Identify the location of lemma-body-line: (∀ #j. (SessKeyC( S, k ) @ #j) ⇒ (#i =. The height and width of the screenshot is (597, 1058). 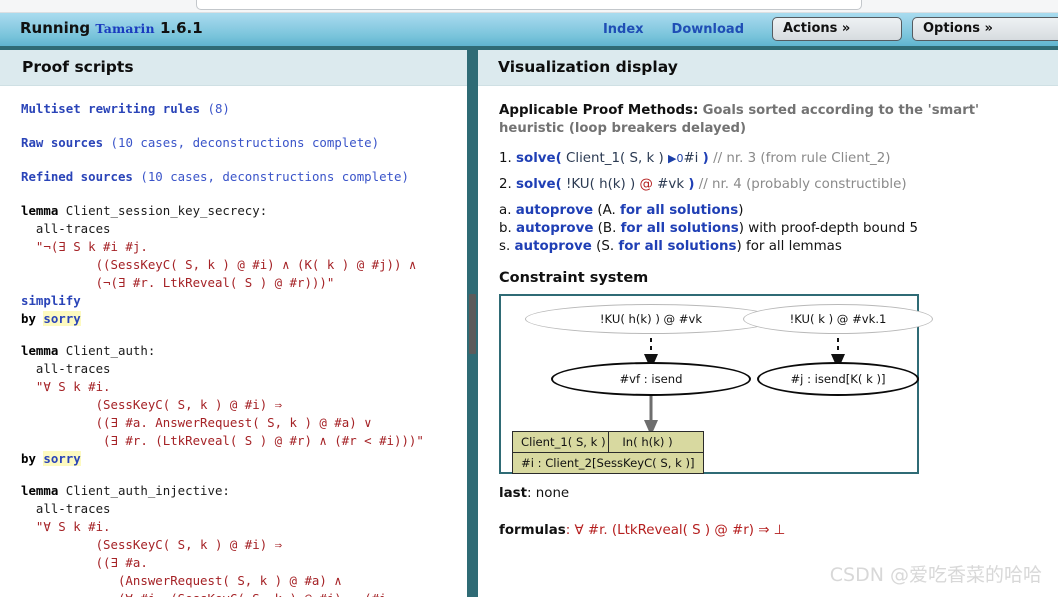
(211, 594).